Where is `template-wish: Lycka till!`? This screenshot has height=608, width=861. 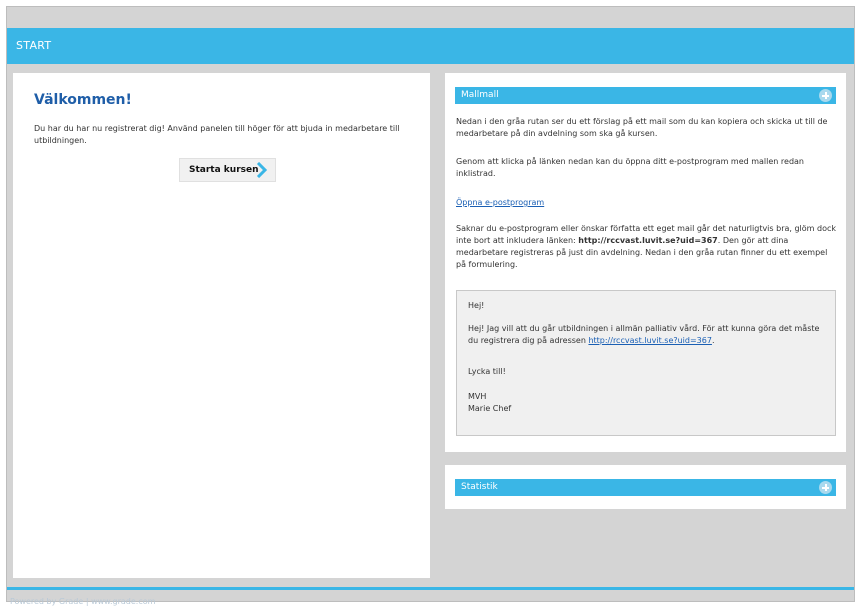 template-wish: Lycka till! is located at coordinates (487, 371).